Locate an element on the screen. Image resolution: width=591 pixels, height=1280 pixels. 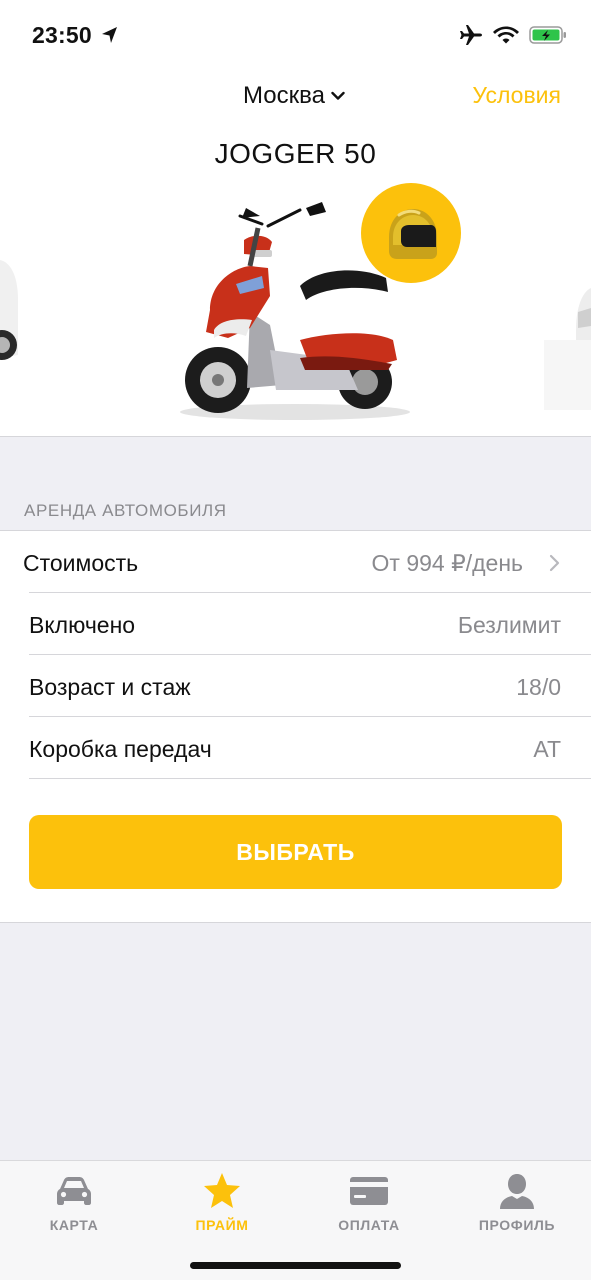
tab-label: ПРАЙМ is located at coordinates (222, 1225).